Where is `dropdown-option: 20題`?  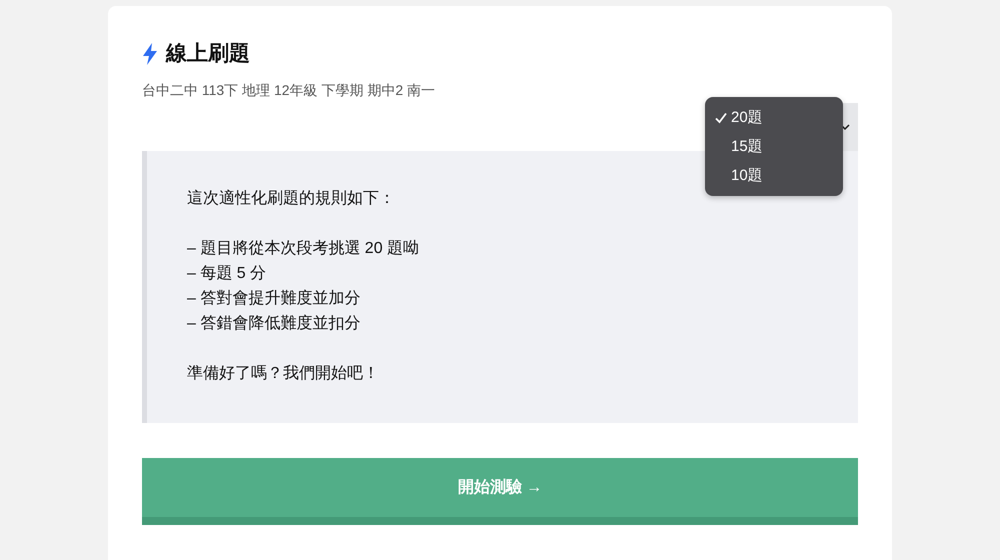
dropdown-option: 20題 is located at coordinates (774, 117).